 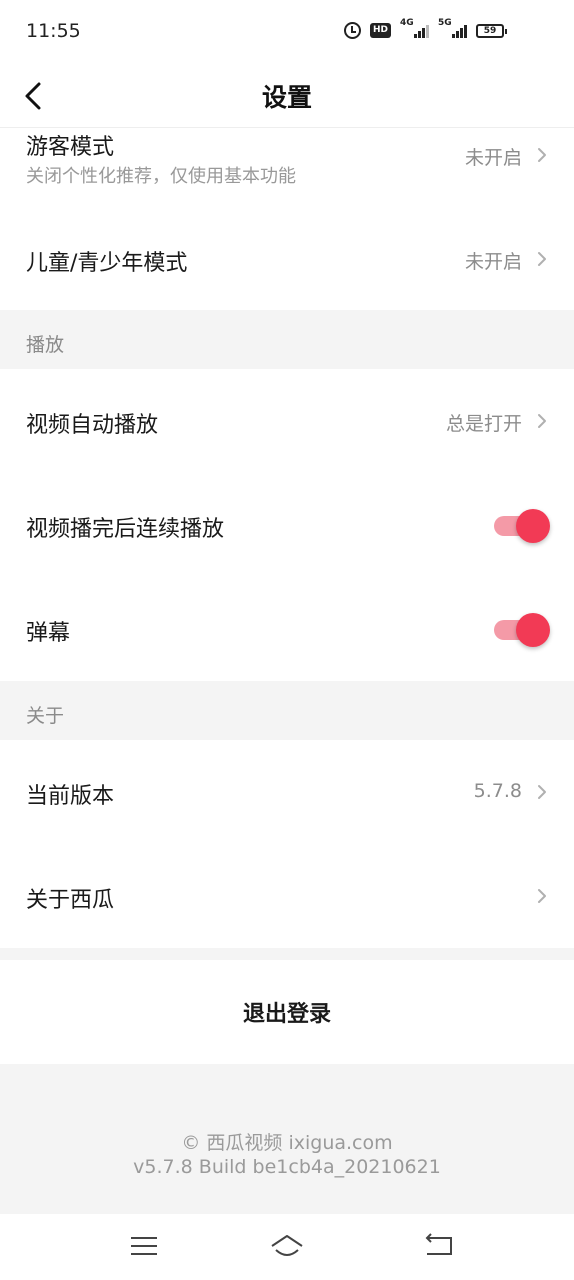 I want to click on danmaku-label: 弹幕, so click(x=48, y=633).